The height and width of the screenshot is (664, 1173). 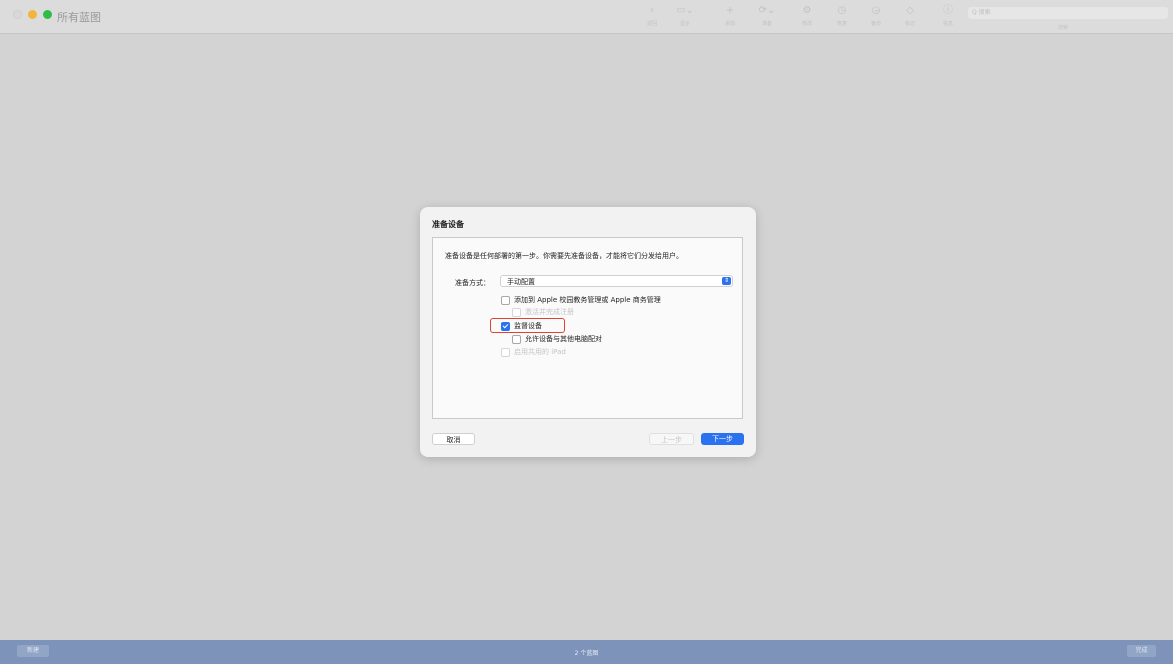 I want to click on toolbar-tag-button: ◇ 标记, so click(x=910, y=15).